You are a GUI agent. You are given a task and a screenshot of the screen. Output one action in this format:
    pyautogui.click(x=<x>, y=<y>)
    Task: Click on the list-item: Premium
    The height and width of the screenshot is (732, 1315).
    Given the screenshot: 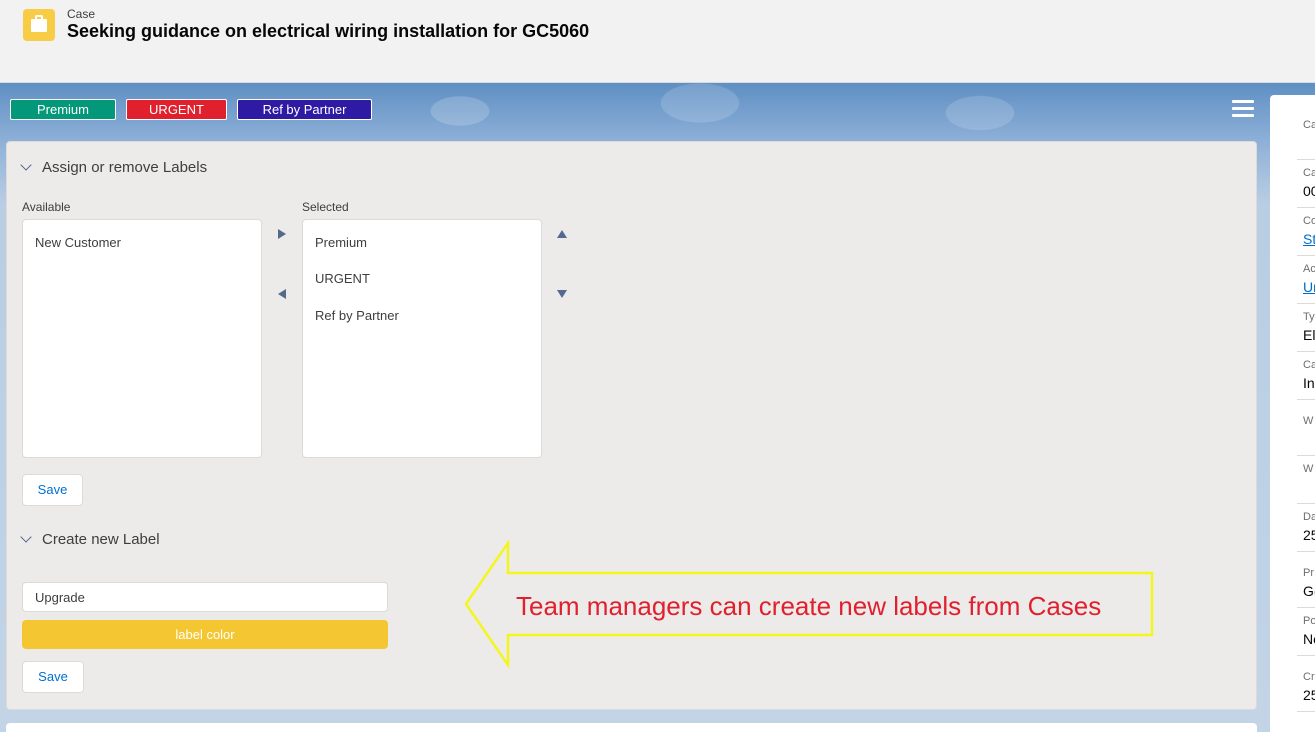 What is the action you would take?
    pyautogui.click(x=341, y=242)
    